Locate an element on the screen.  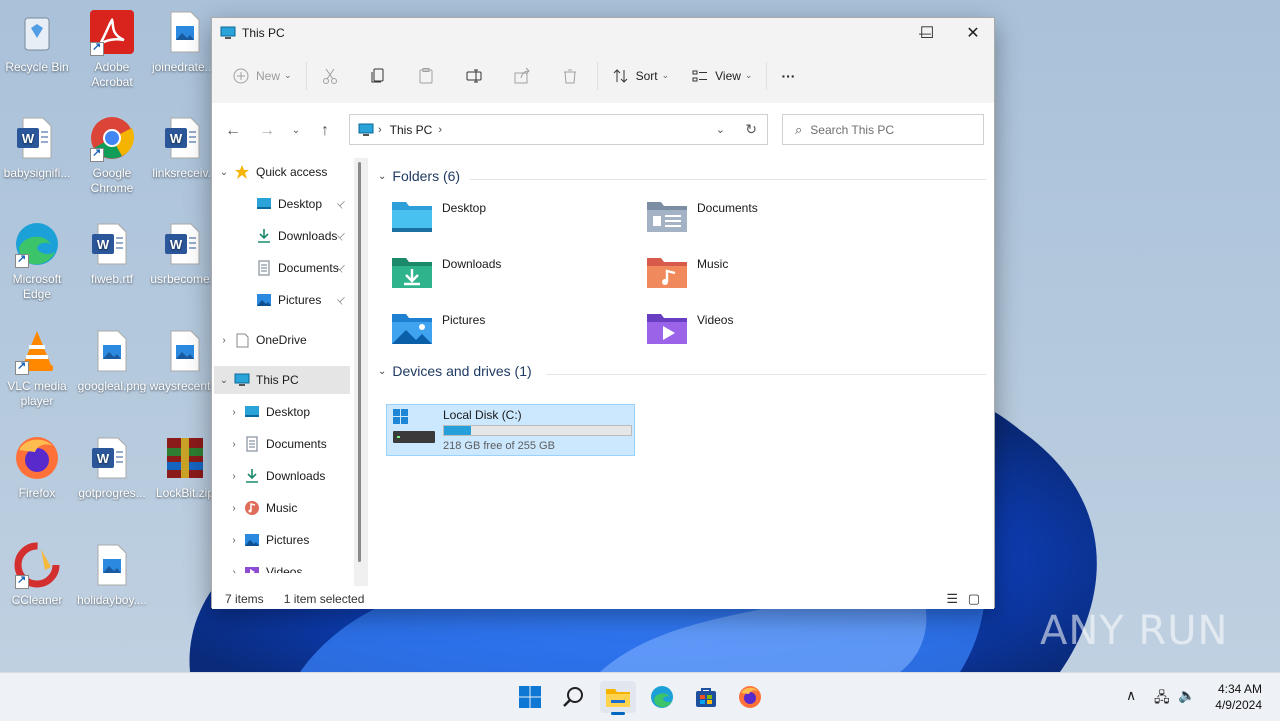
folder-label: Music is located at coordinates (713, 264).